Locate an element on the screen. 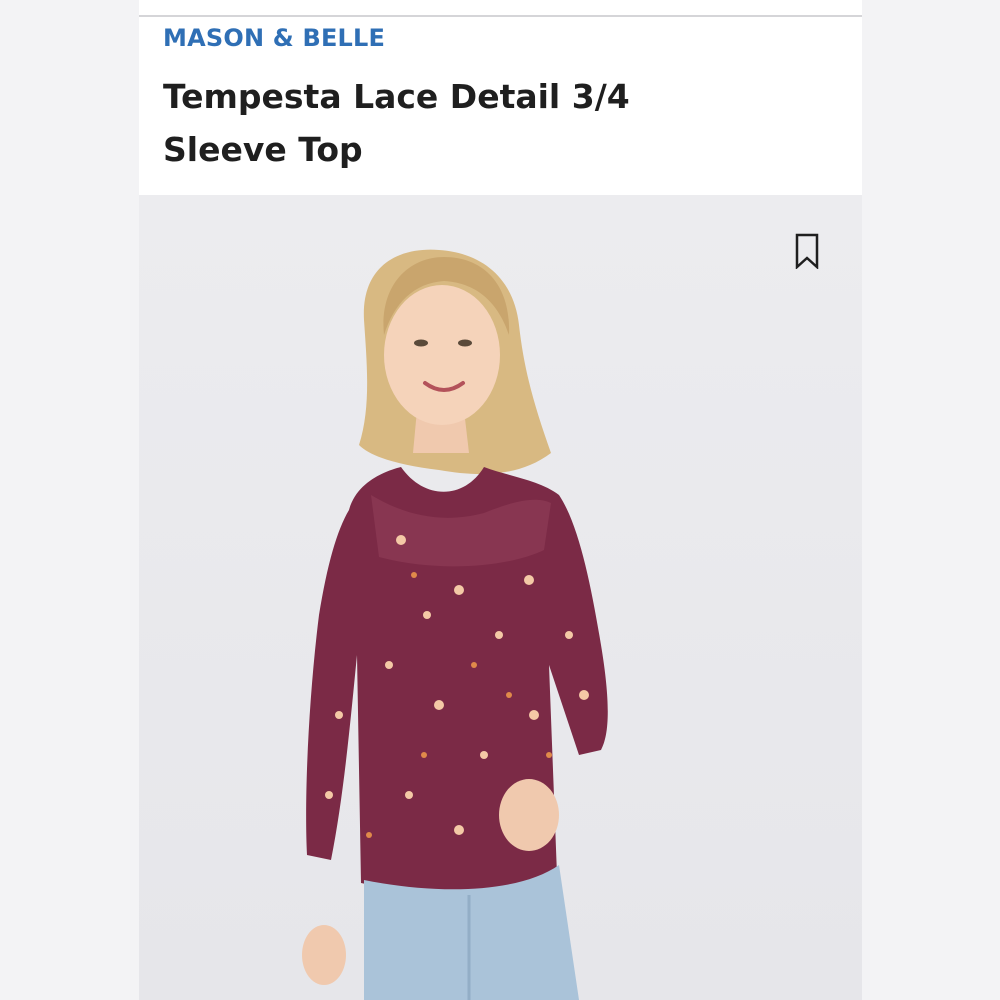 The image size is (1000, 1000). bookmark-icon is located at coordinates (807, 251).